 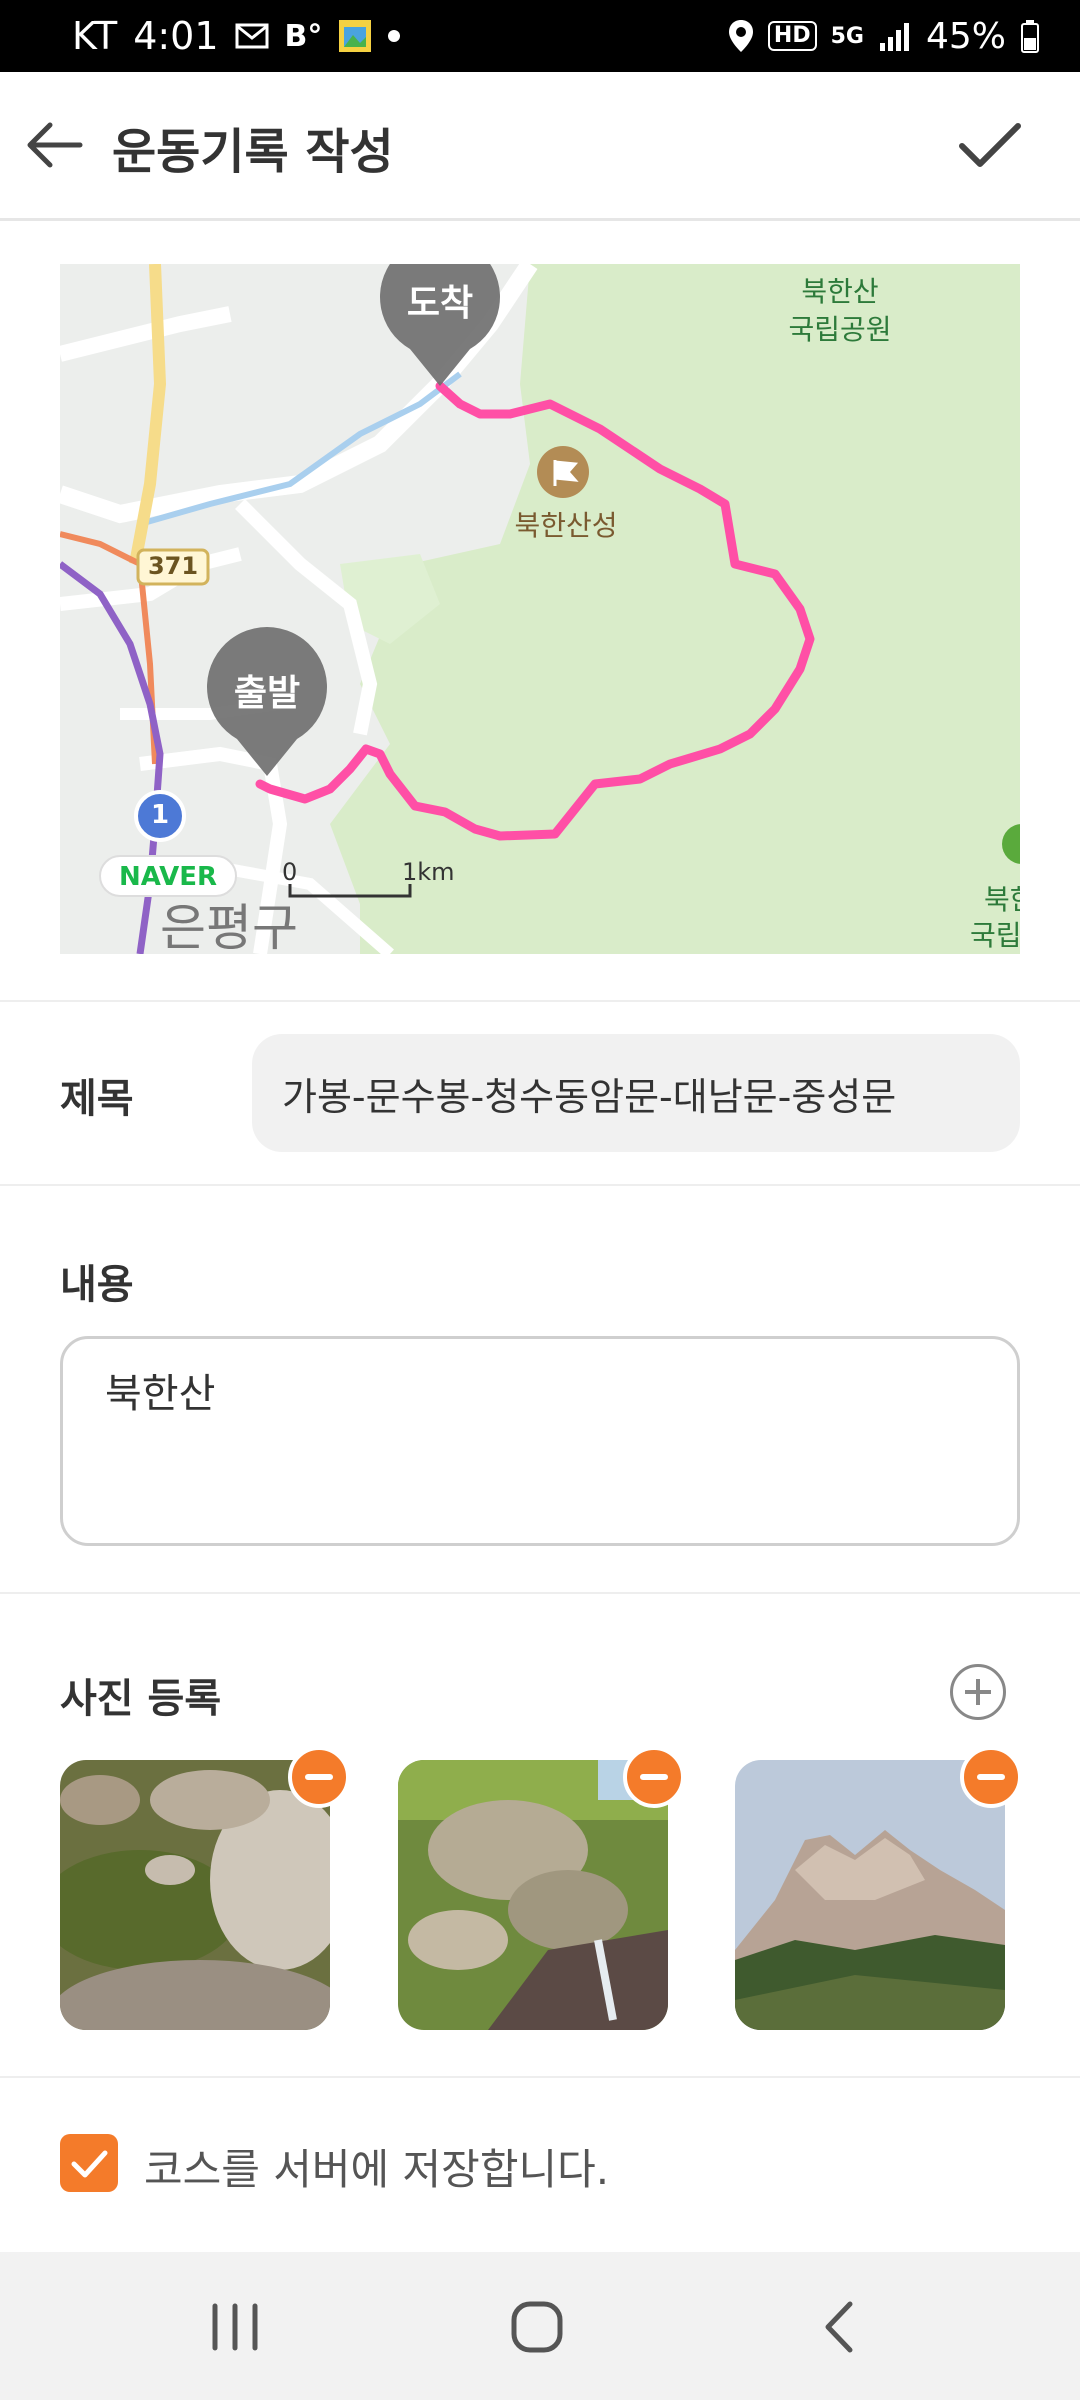 I want to click on park-label-1: 북한산, so click(x=840, y=291).